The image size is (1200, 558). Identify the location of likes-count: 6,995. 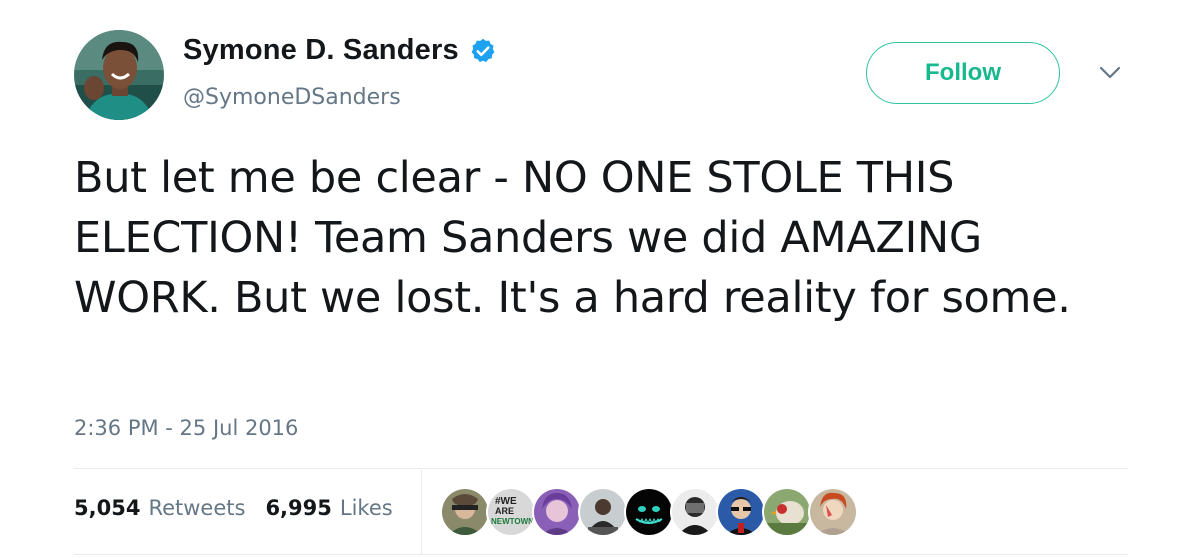
(298, 508).